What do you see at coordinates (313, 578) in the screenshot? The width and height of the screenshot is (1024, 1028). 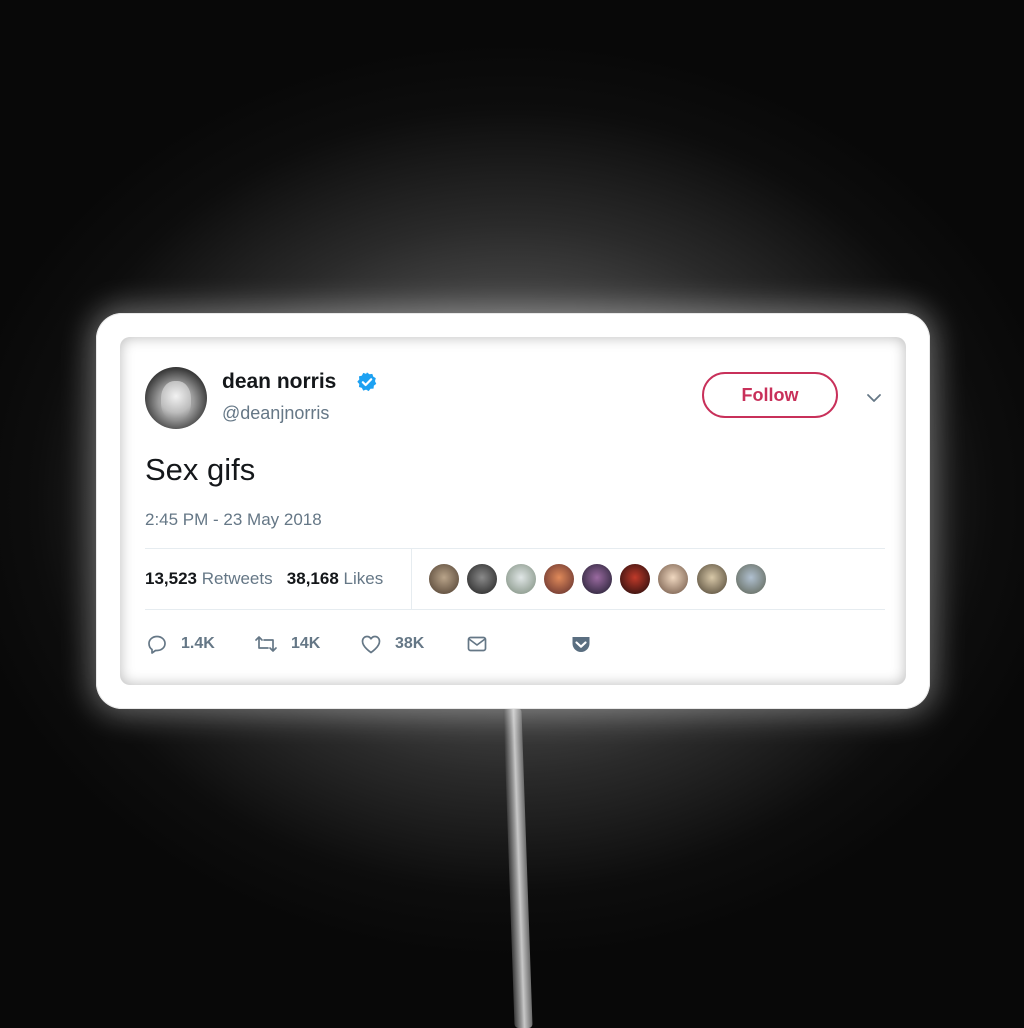 I see `likes-count: 38,168` at bounding box center [313, 578].